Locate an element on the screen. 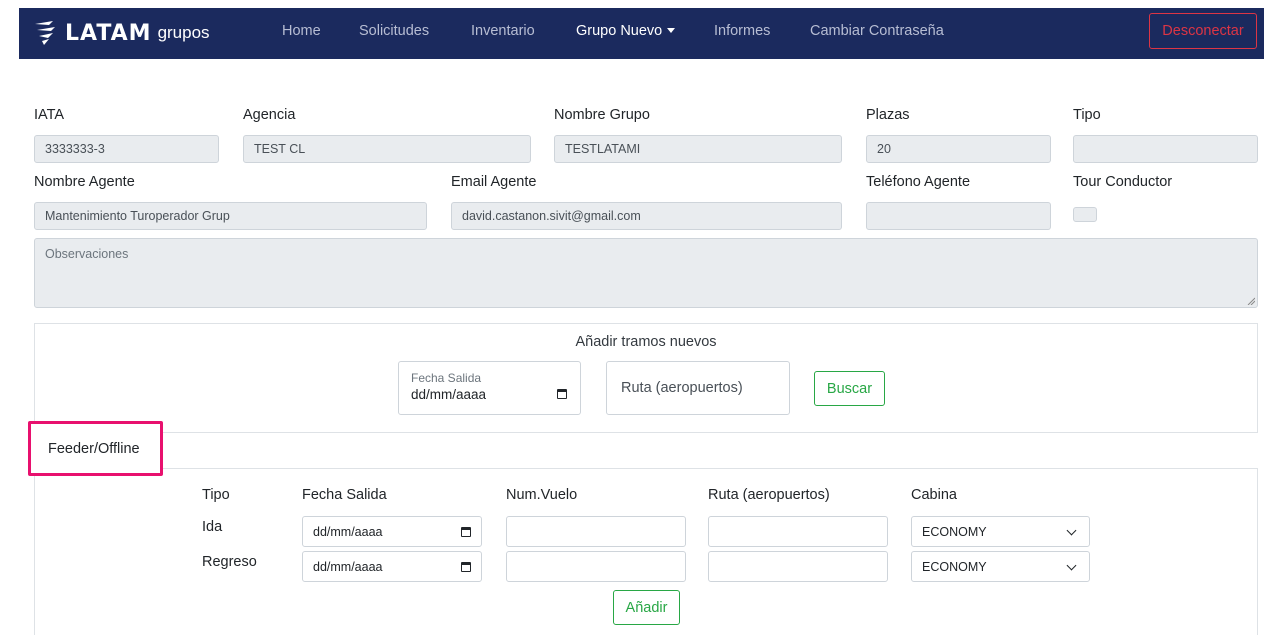 The width and height of the screenshot is (1264, 635). feeder-ida-cabina-value: ECONOMY is located at coordinates (954, 531).